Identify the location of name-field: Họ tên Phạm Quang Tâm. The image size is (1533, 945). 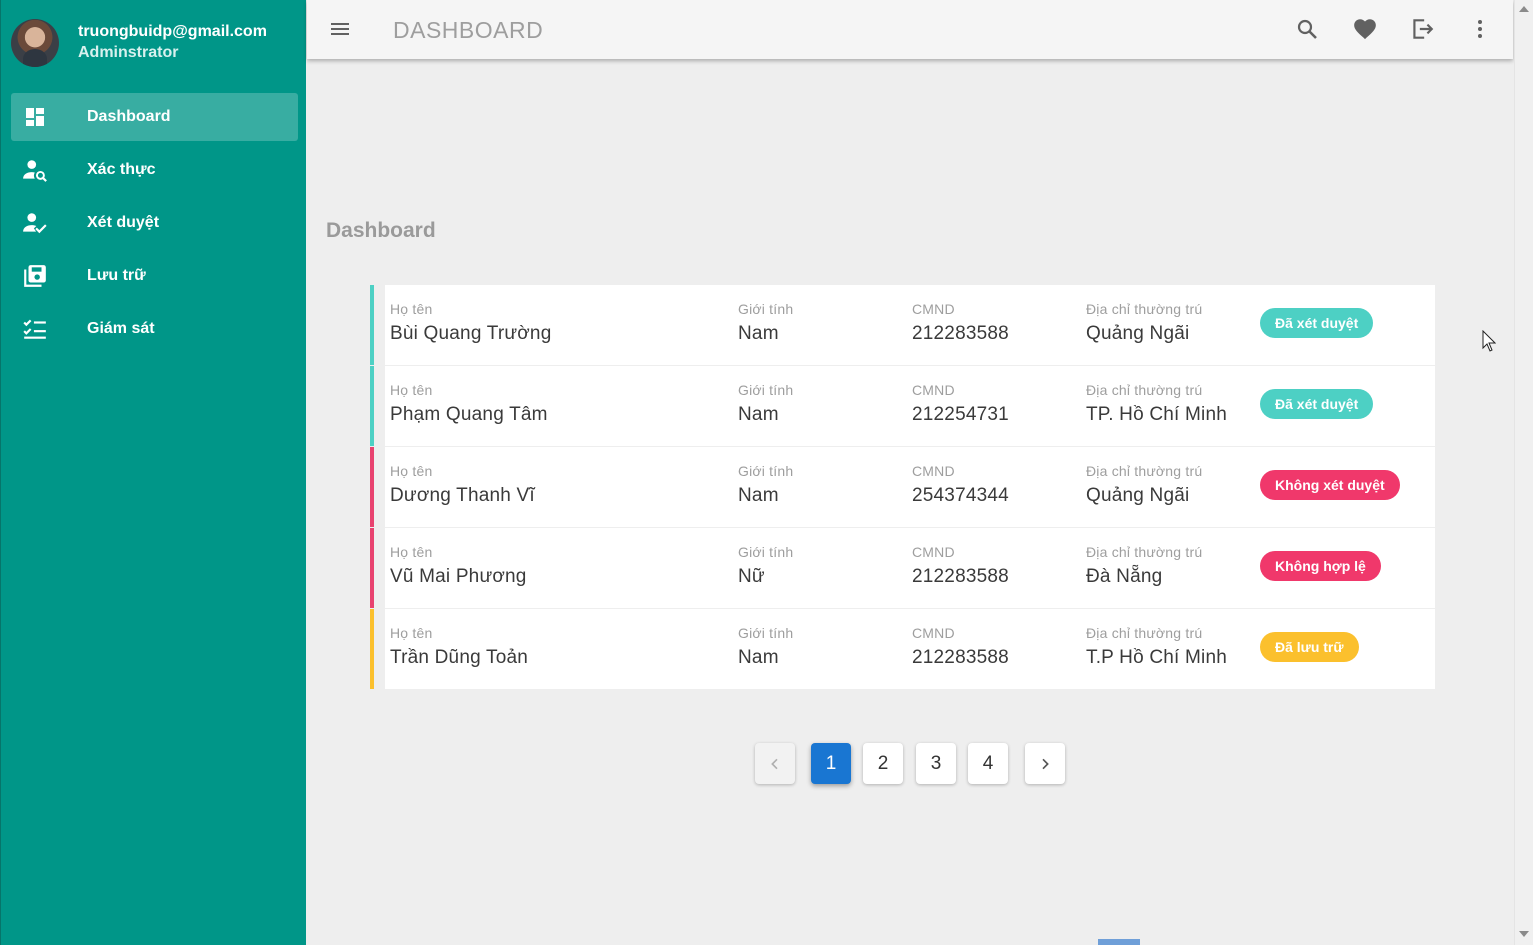
(469, 404).